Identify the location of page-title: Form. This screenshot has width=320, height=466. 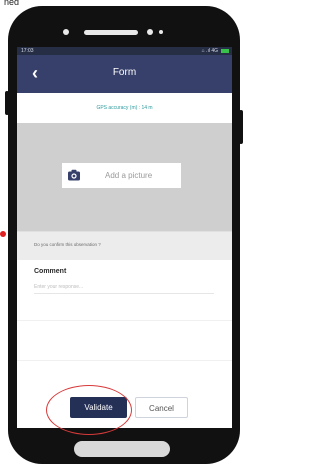
(124, 72).